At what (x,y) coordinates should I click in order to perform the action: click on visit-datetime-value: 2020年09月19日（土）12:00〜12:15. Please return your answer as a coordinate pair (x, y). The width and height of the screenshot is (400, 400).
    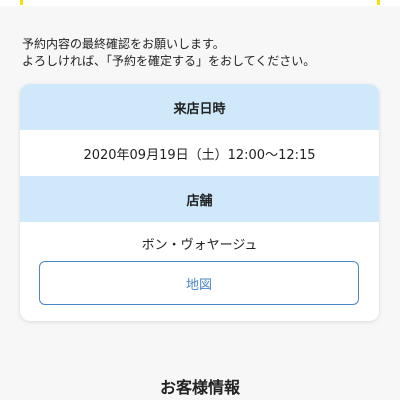
    Looking at the image, I should click on (199, 155).